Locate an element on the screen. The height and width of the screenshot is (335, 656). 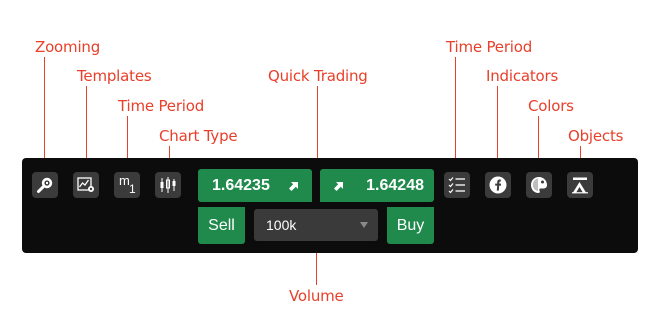
callout-indicators: Indicators is located at coordinates (522, 76).